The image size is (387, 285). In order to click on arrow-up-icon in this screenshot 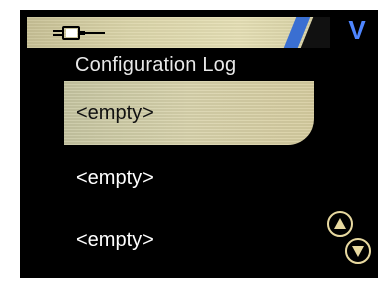, I will do `click(340, 223)`.